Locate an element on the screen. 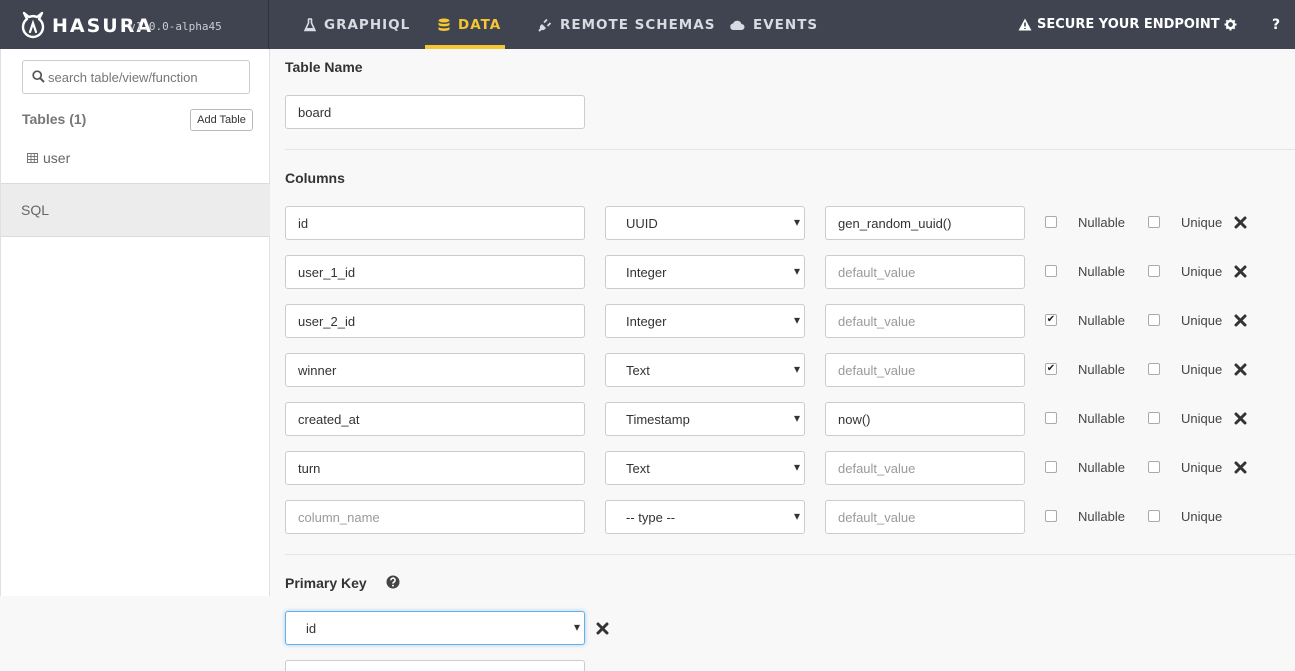 This screenshot has height=671, width=1295. column-name-input: created_at is located at coordinates (435, 419).